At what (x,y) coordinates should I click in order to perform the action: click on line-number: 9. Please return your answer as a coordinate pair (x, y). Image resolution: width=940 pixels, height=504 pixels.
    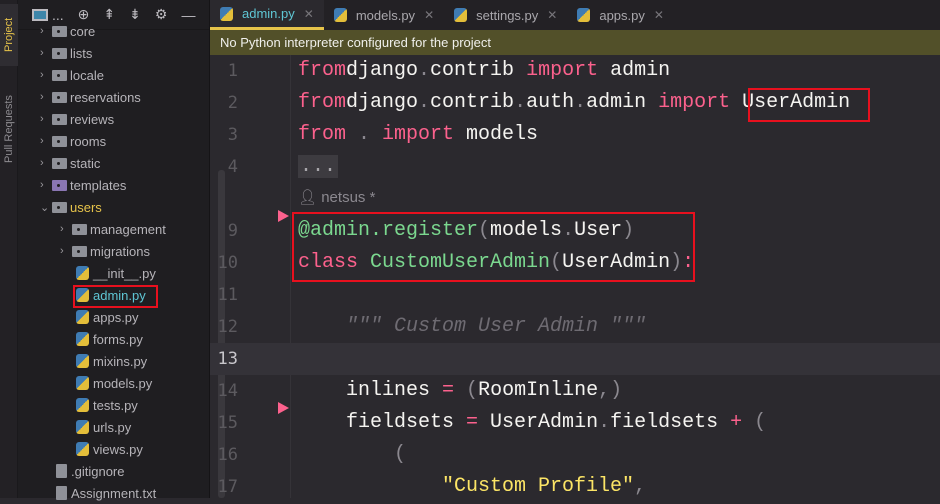
    Looking at the image, I should click on (232, 231).